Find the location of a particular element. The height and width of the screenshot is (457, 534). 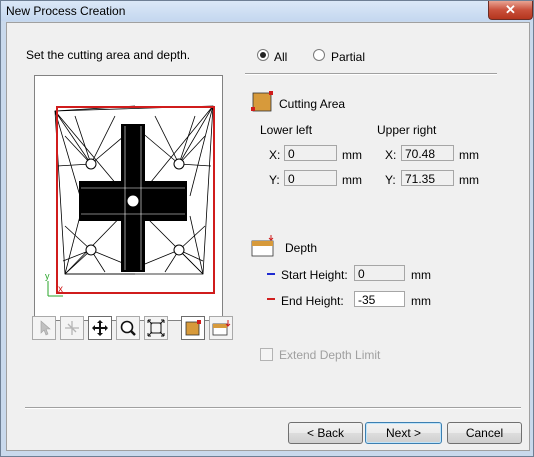

fit-view-button is located at coordinates (156, 328).